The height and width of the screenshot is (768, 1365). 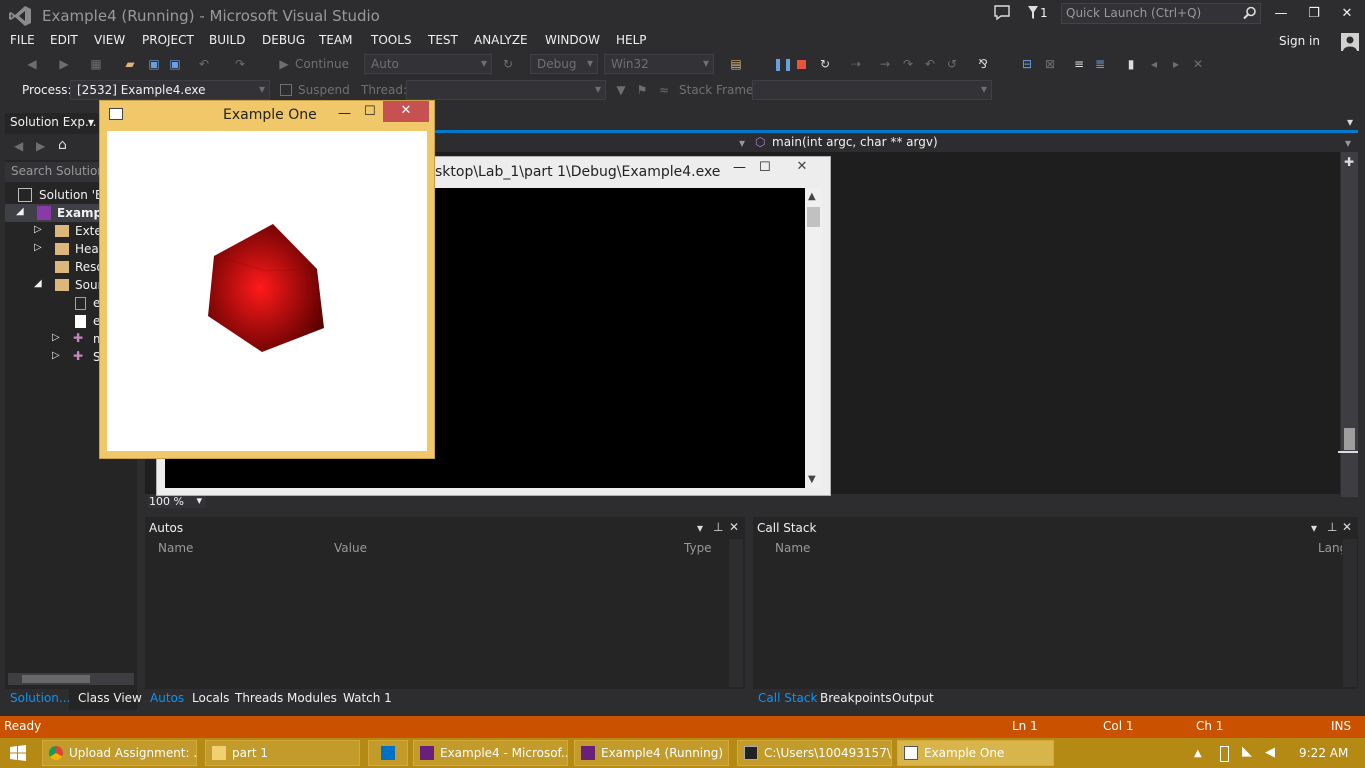 What do you see at coordinates (1323, 753) in the screenshot?
I see `system-clock: 9:22 AM` at bounding box center [1323, 753].